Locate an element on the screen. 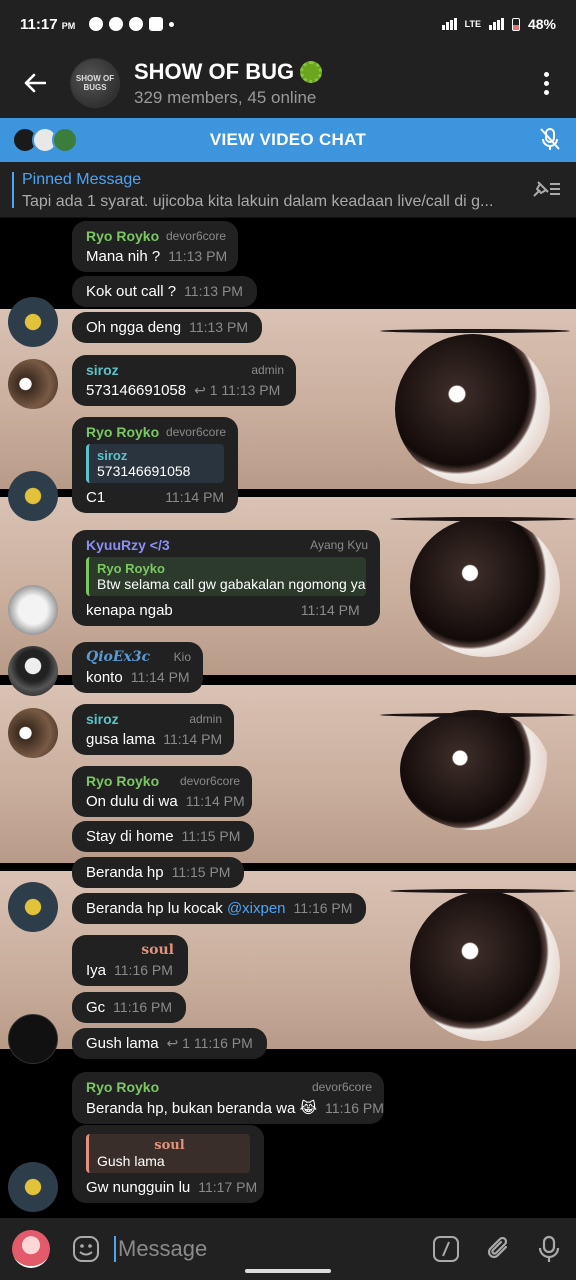  message-bubble: Gc 11:16 PM is located at coordinates (129, 1007).